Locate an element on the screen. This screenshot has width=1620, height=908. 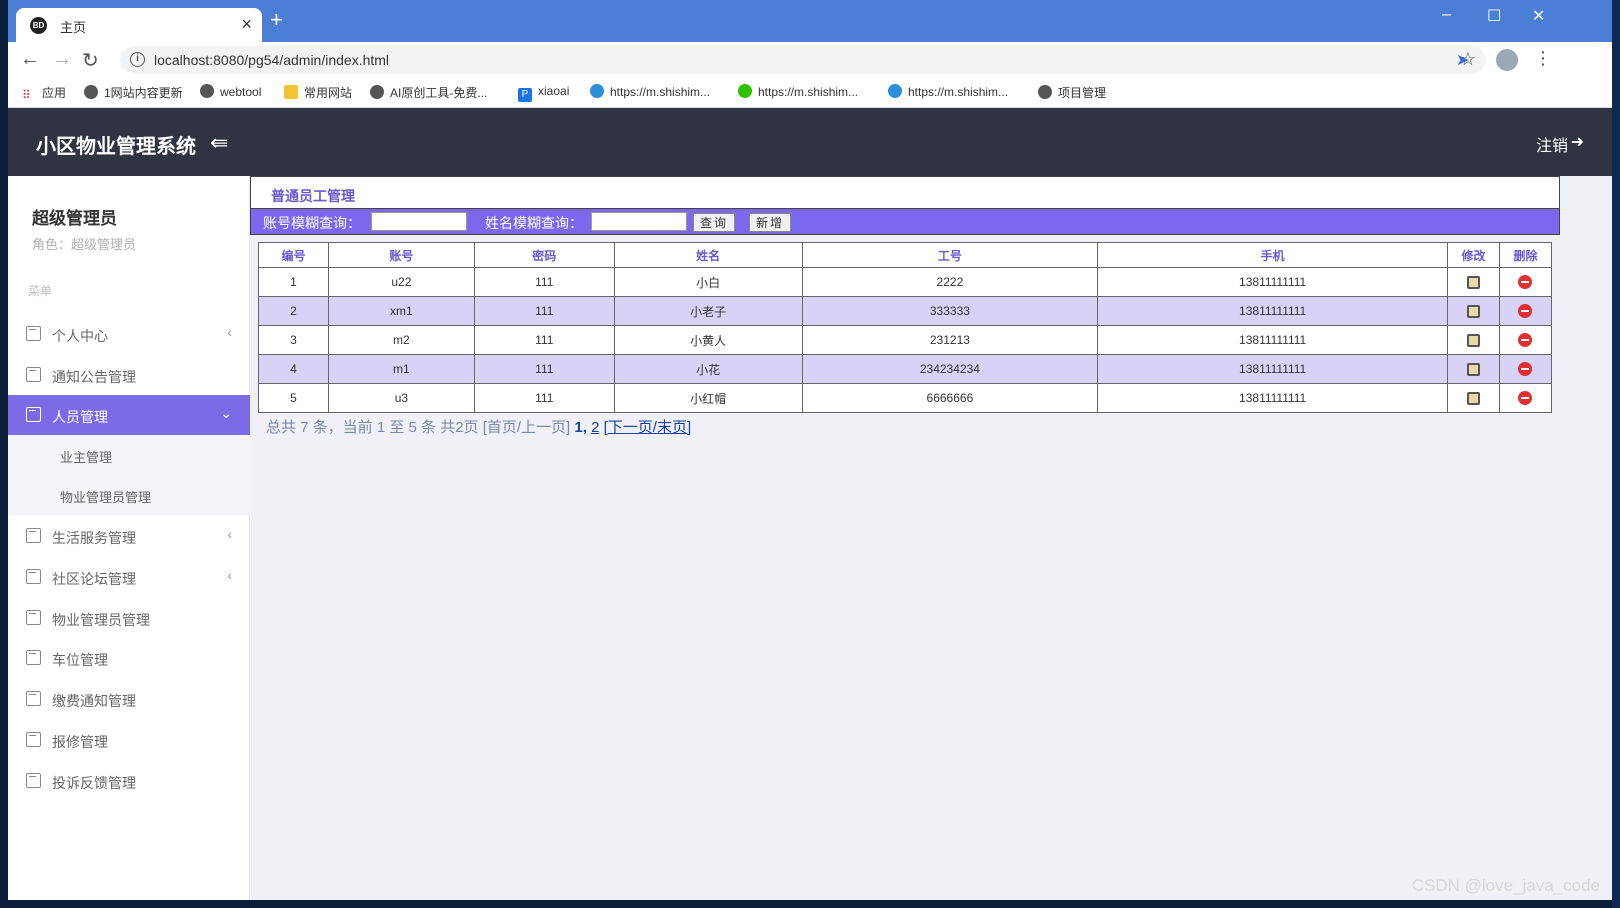
c-icon is located at coordinates (597, 91).